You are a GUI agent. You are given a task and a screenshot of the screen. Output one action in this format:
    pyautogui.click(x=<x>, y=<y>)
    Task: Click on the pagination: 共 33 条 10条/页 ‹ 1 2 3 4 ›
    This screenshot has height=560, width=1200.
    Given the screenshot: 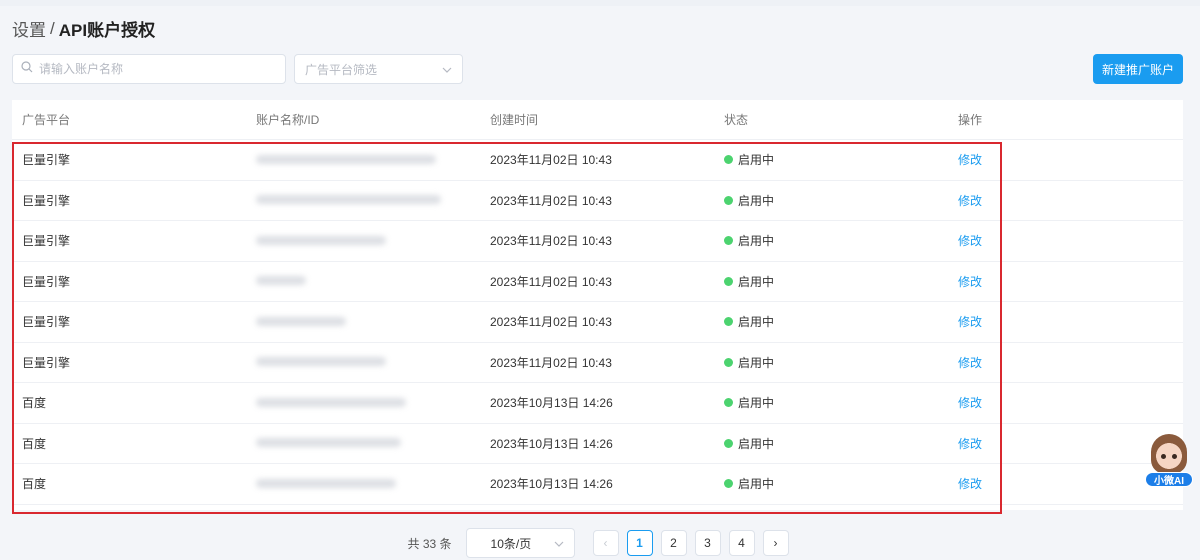 What is the action you would take?
    pyautogui.click(x=600, y=543)
    